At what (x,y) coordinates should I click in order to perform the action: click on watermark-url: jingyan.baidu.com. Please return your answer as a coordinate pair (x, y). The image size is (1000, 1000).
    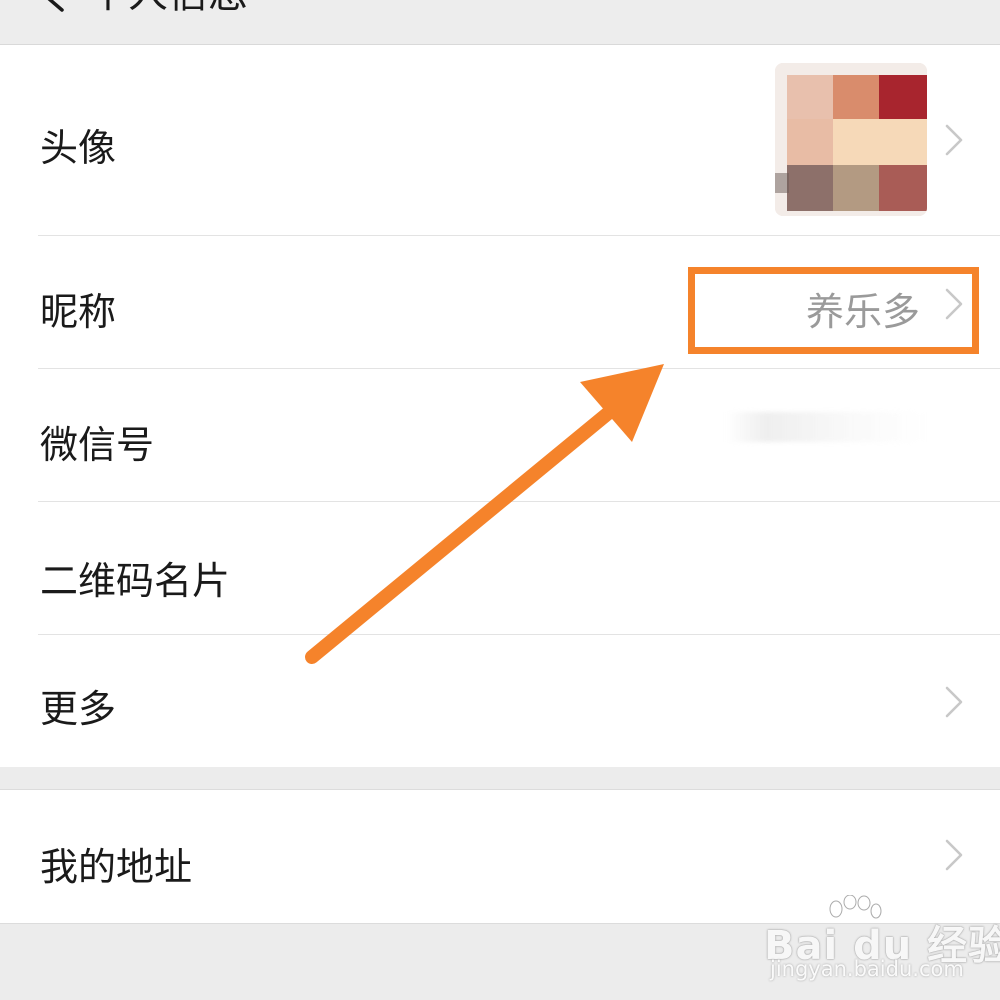
    Looking at the image, I should click on (867, 969).